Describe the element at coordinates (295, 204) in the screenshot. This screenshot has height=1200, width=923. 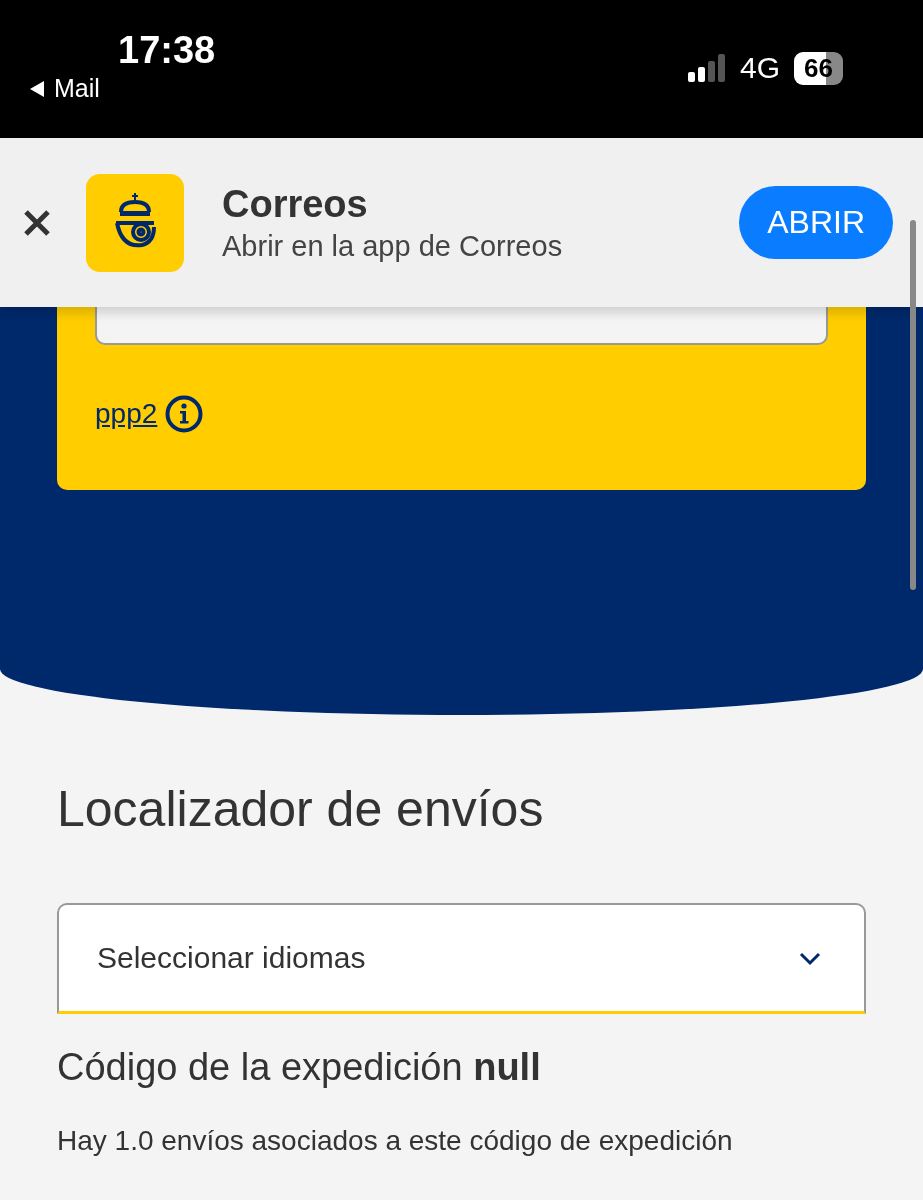
I see `app-name: Correos` at that location.